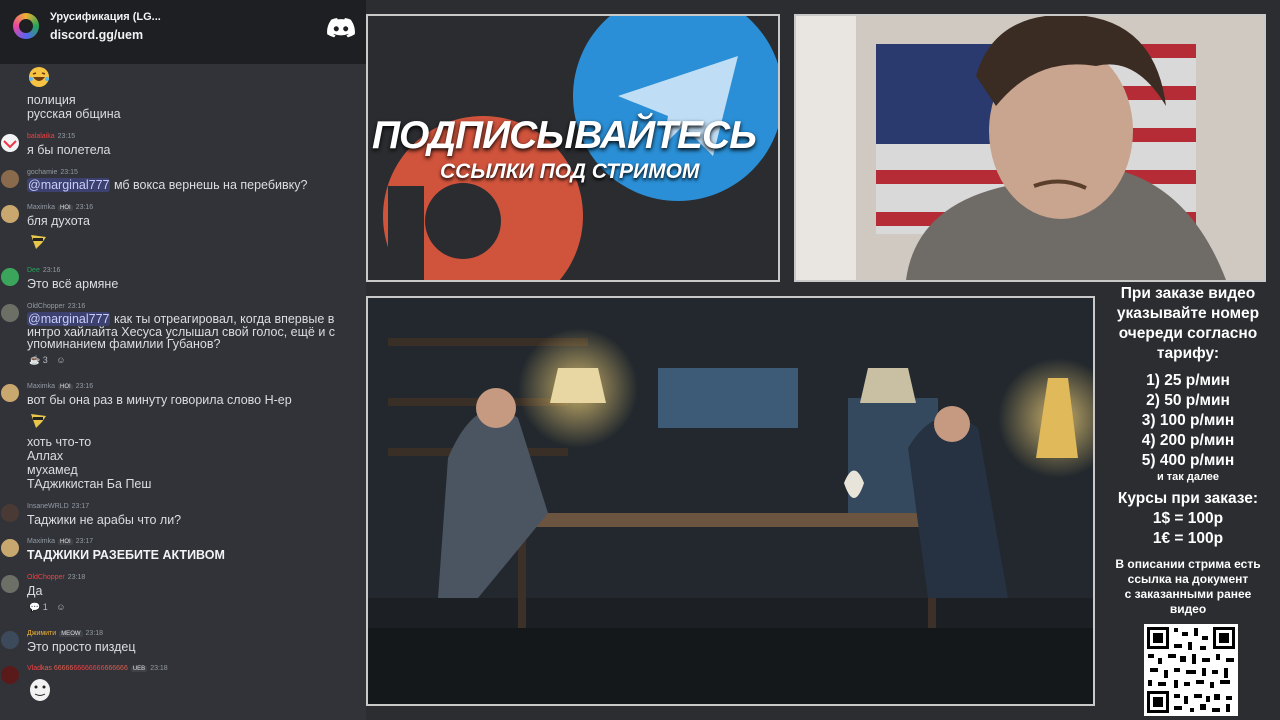 The width and height of the screenshot is (1280, 720). I want to click on message-meta: Джимити MEOW 23:18, so click(65, 633).